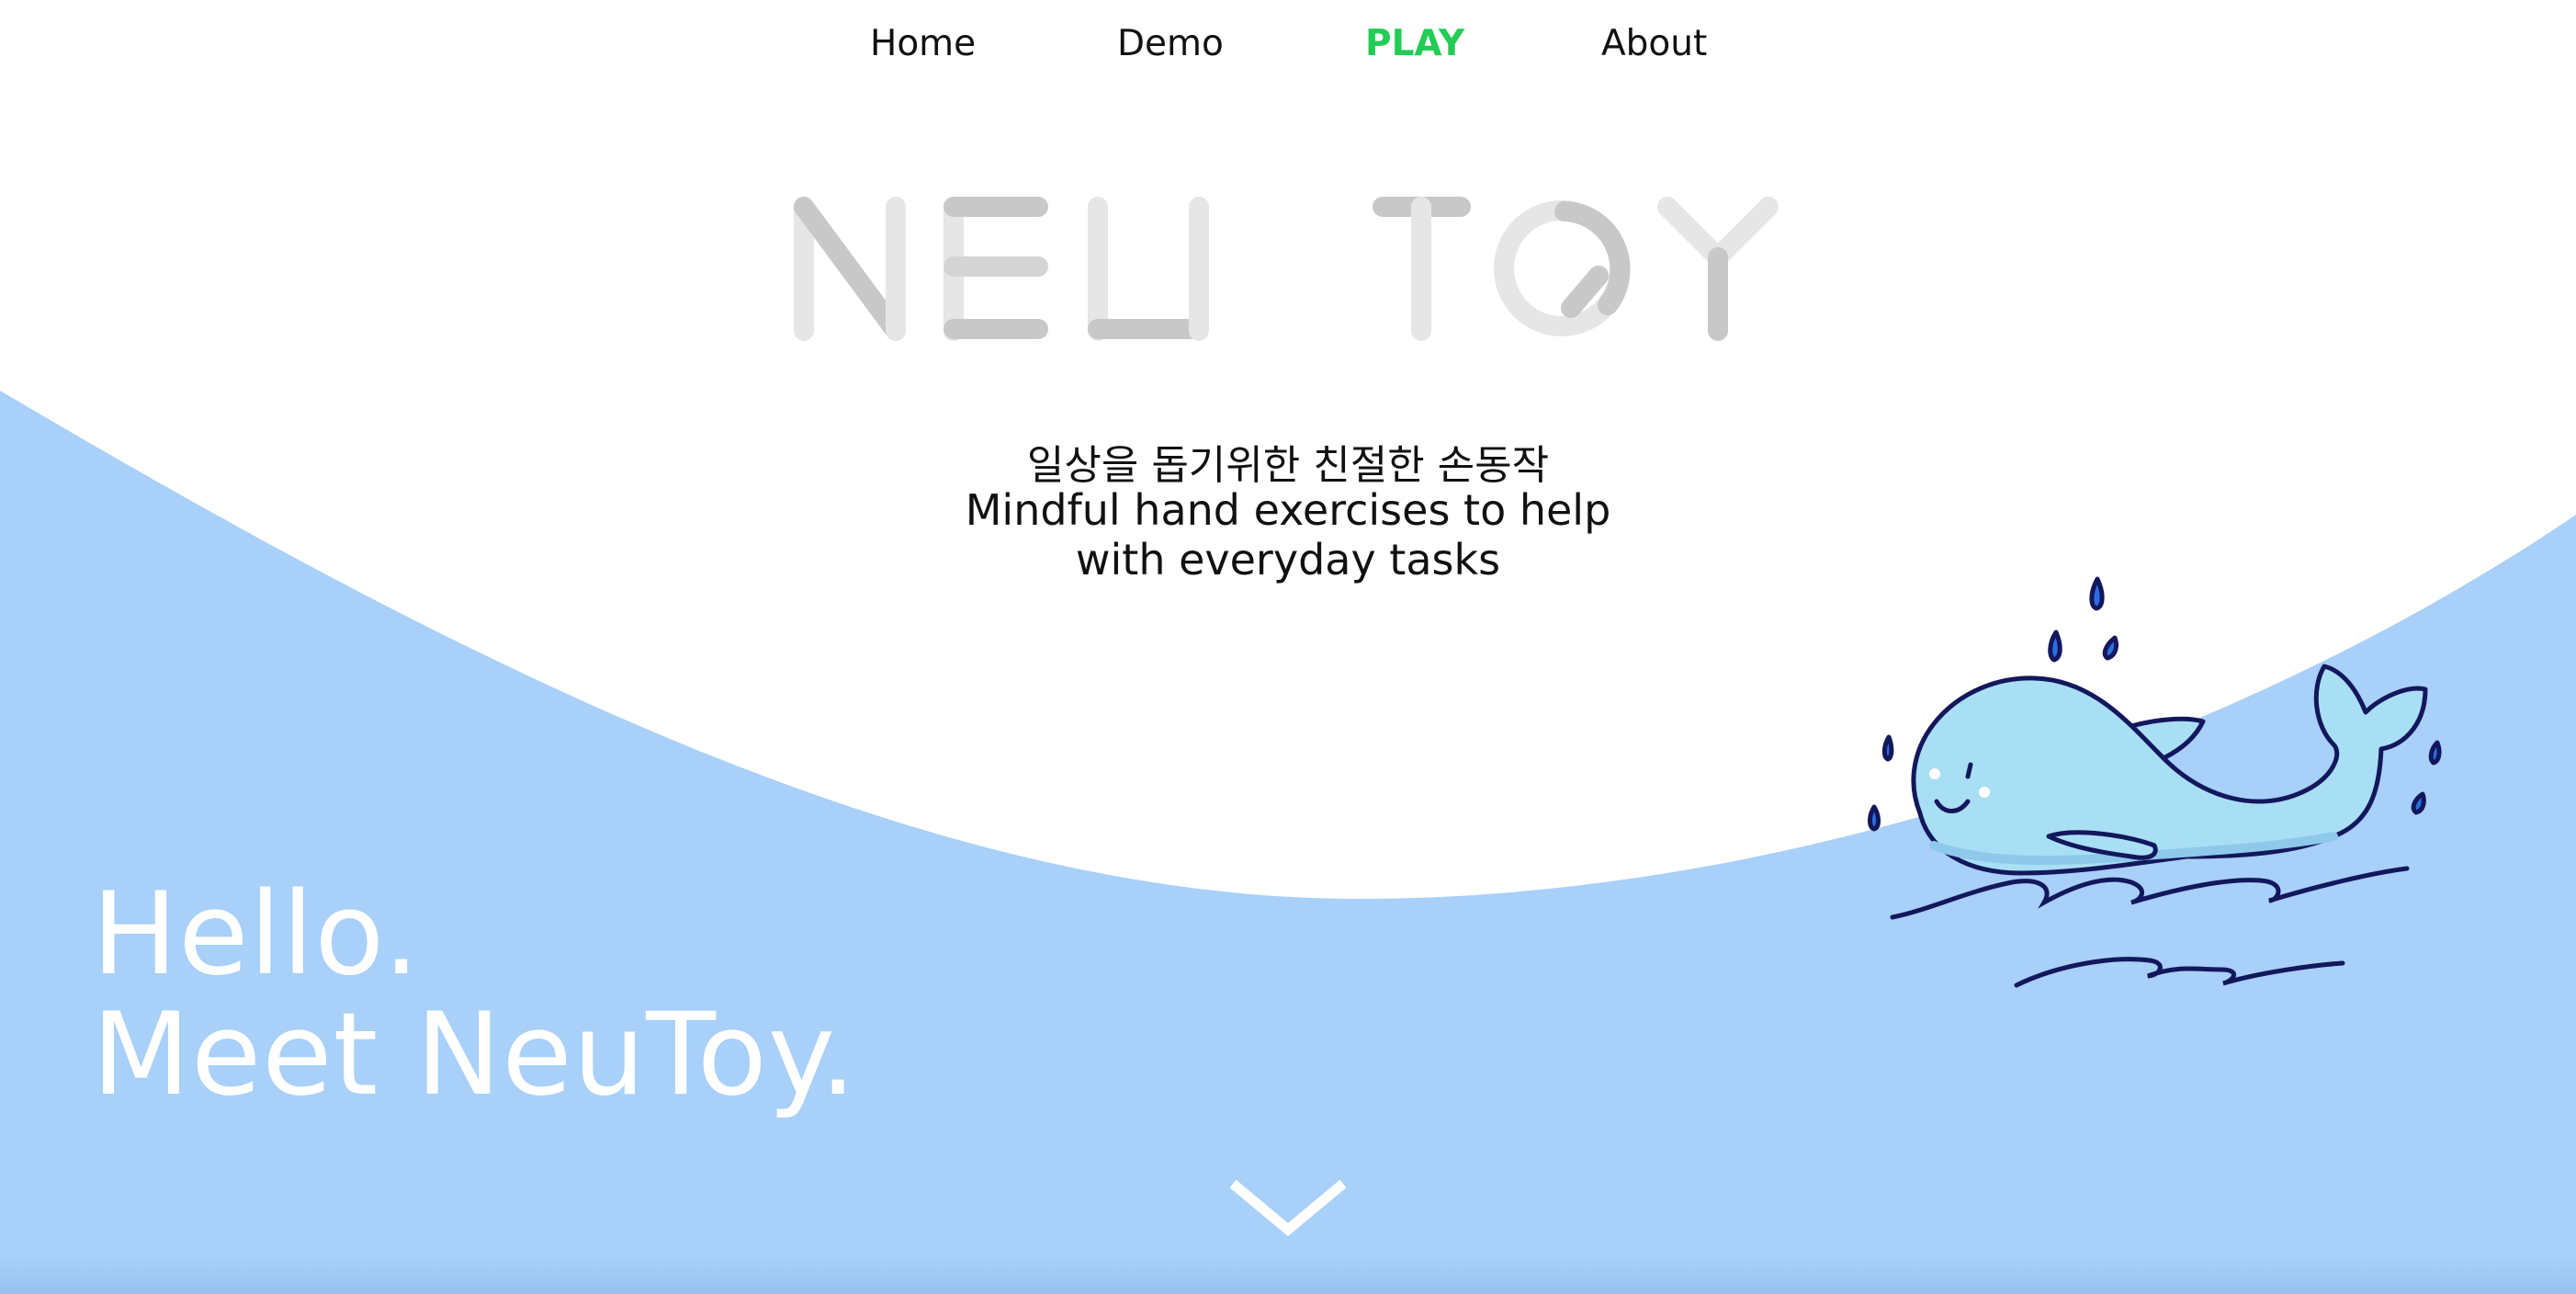 This screenshot has width=2576, height=1294. I want to click on neutoy-logo, so click(1286, 269).